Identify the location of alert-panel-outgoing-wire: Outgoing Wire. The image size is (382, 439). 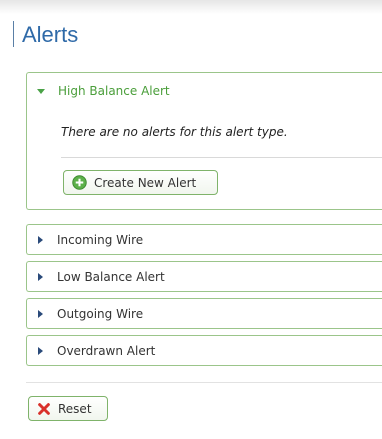
(204, 313).